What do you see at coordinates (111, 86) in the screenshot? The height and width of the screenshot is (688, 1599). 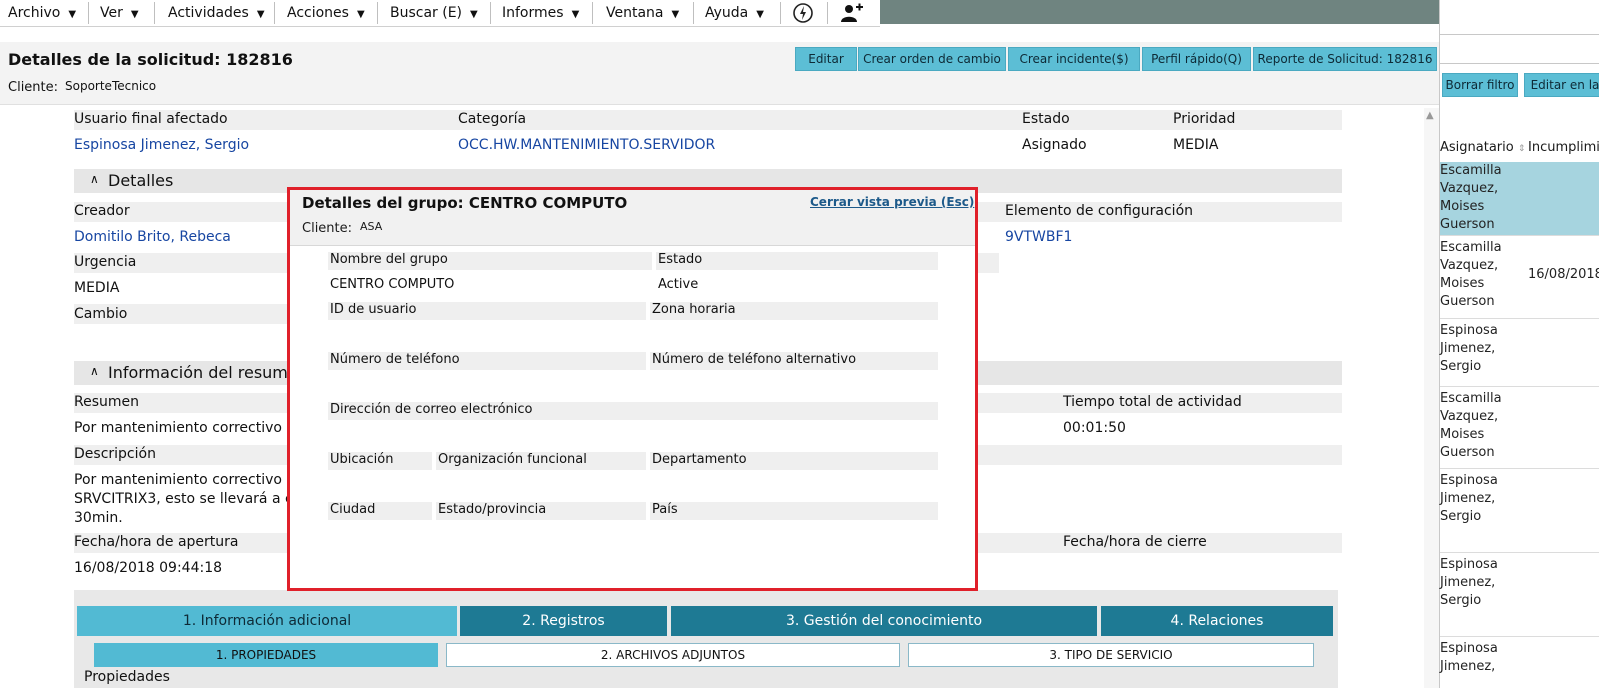 I see `cliente-value: SoporteTecnico` at bounding box center [111, 86].